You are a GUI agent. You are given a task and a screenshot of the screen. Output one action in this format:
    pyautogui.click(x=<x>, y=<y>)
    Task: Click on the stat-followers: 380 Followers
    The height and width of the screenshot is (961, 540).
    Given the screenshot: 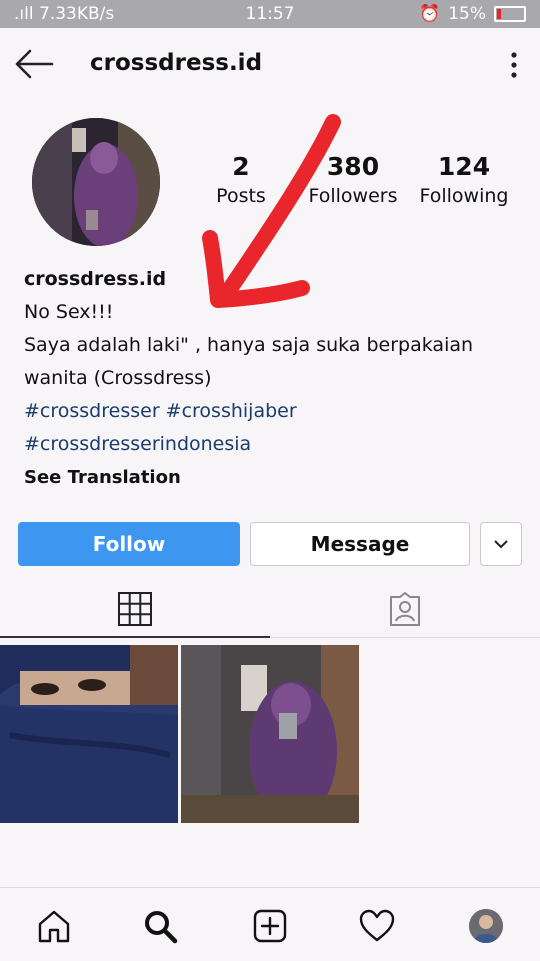 What is the action you would take?
    pyautogui.click(x=353, y=179)
    